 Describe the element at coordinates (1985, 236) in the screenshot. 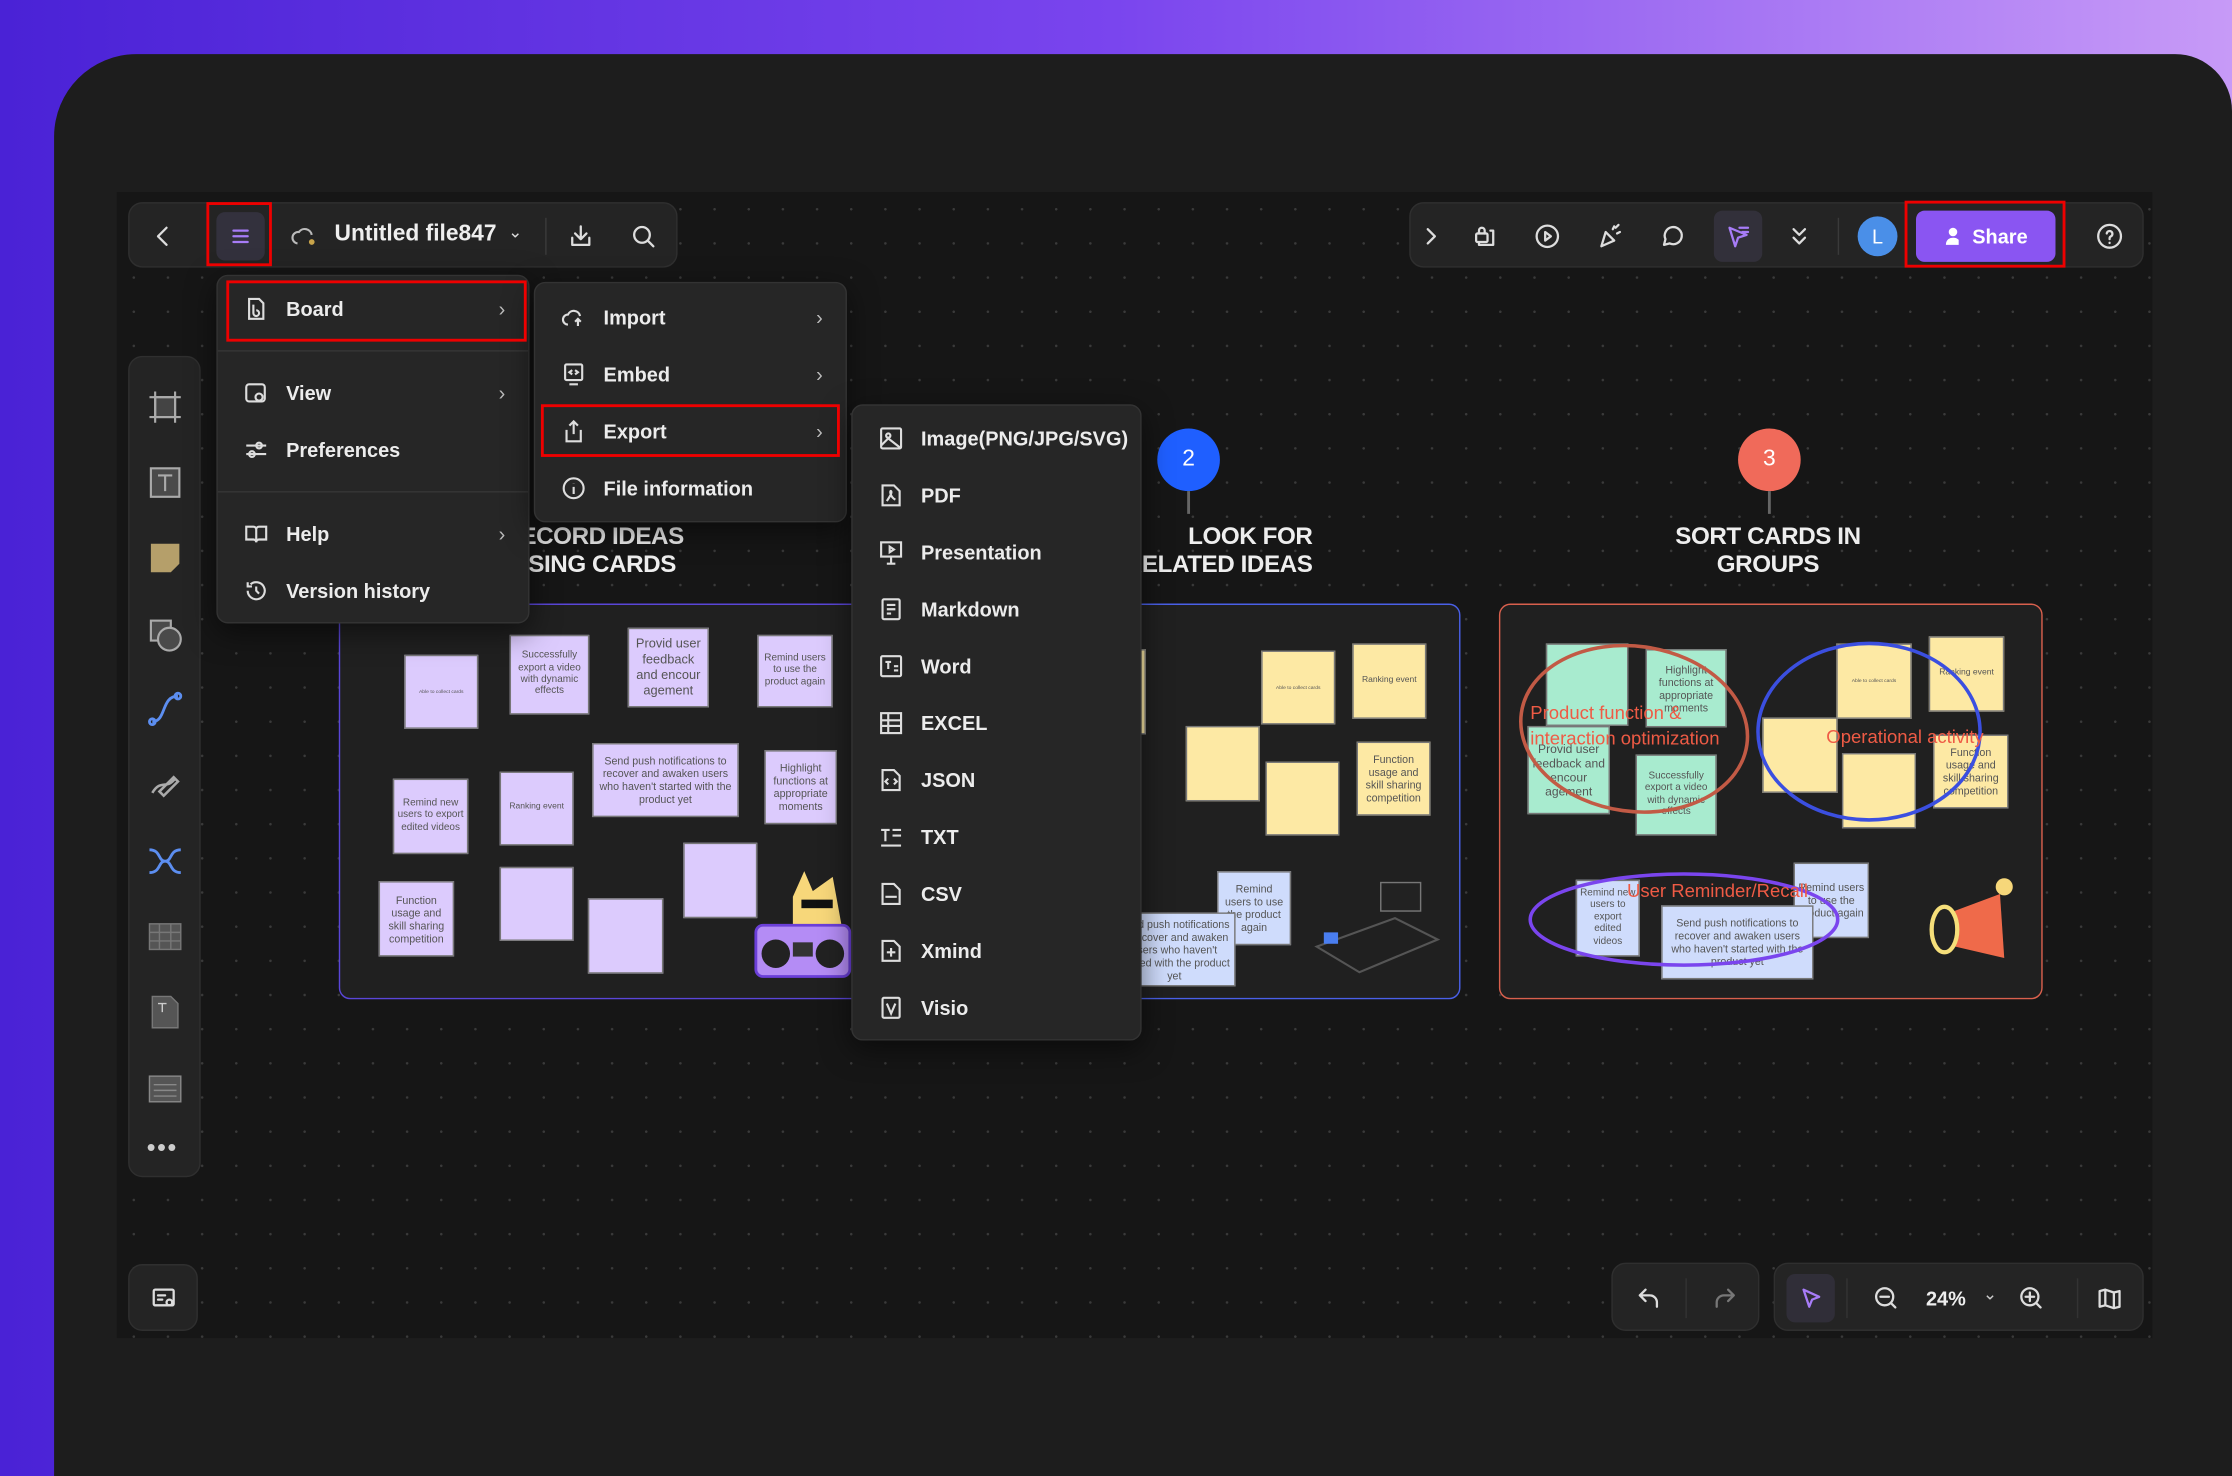

I see `share-button: Share` at that location.